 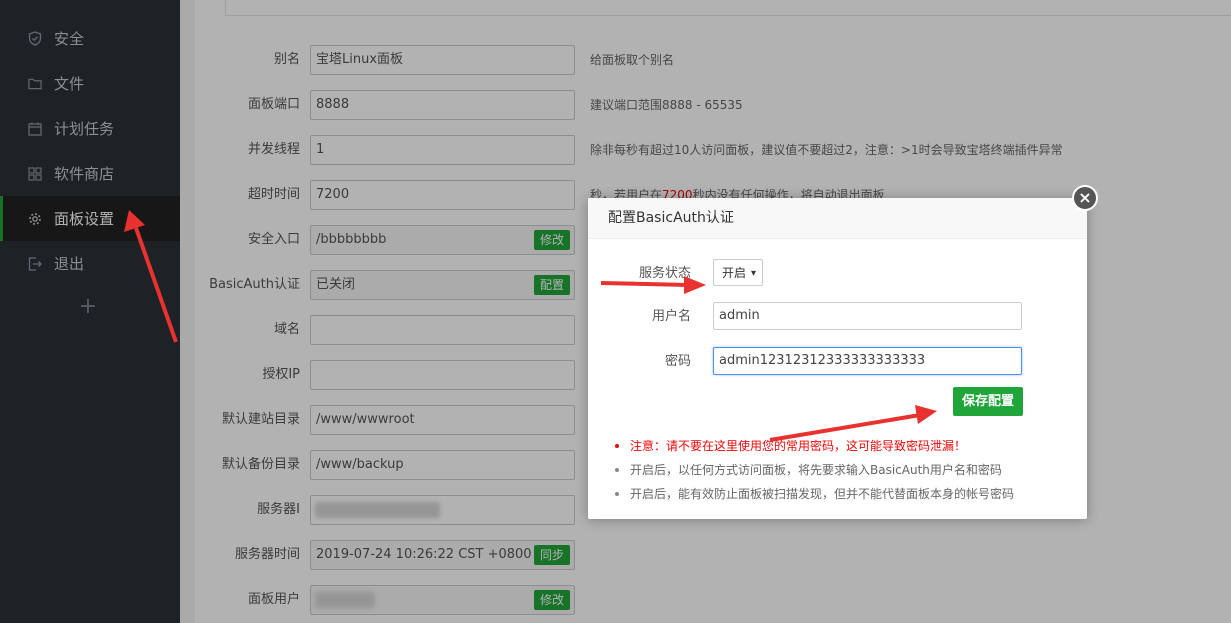 What do you see at coordinates (753, 273) in the screenshot?
I see `chevron-down-icon: ▾` at bounding box center [753, 273].